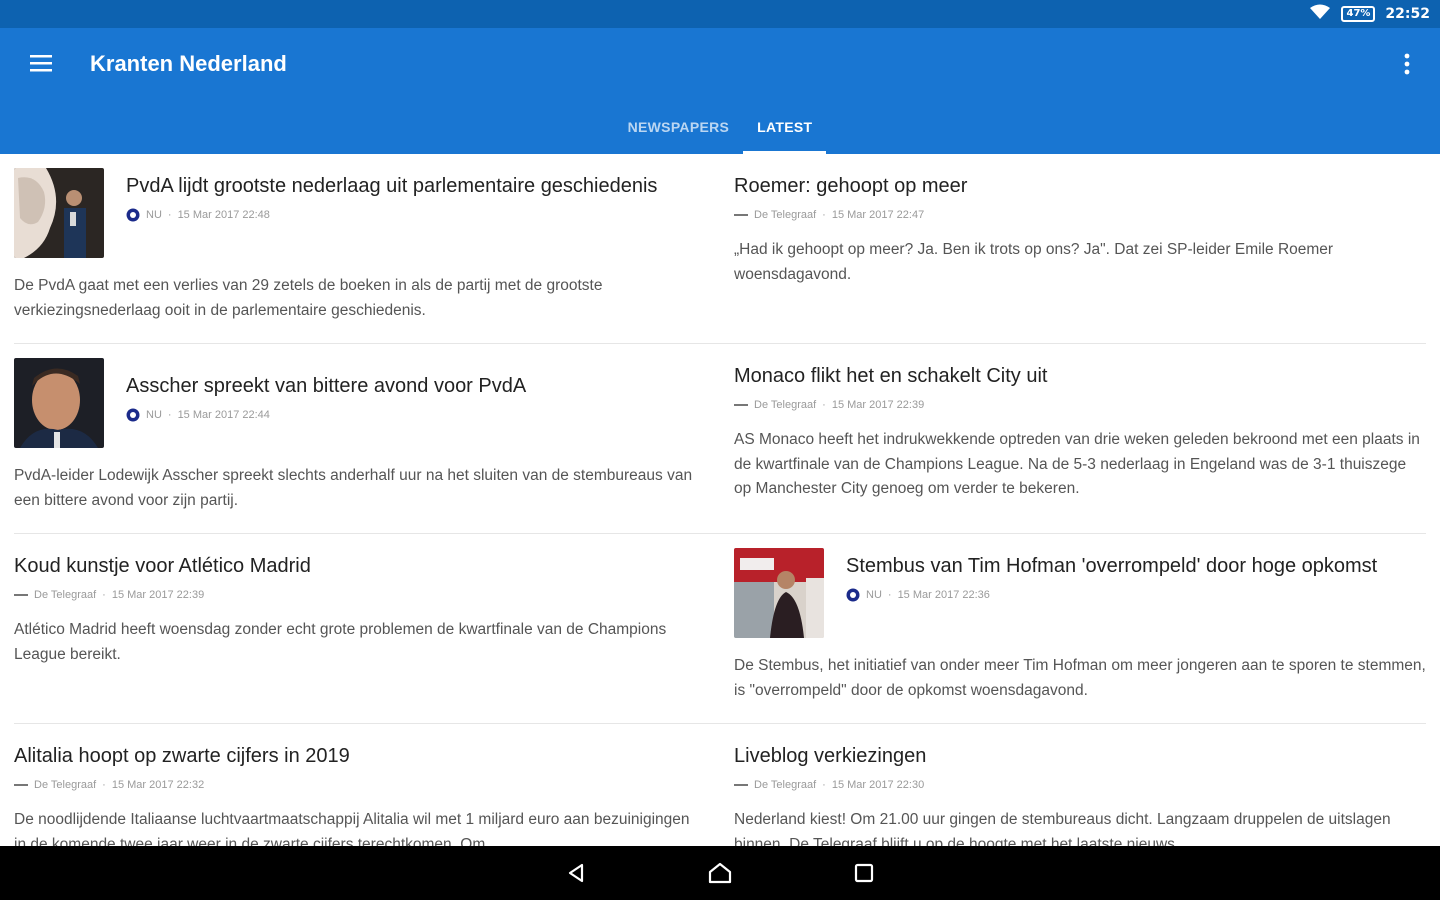 This screenshot has width=1440, height=900. What do you see at coordinates (878, 215) in the screenshot?
I see `article-date: 15 Mar 2017 22:47` at bounding box center [878, 215].